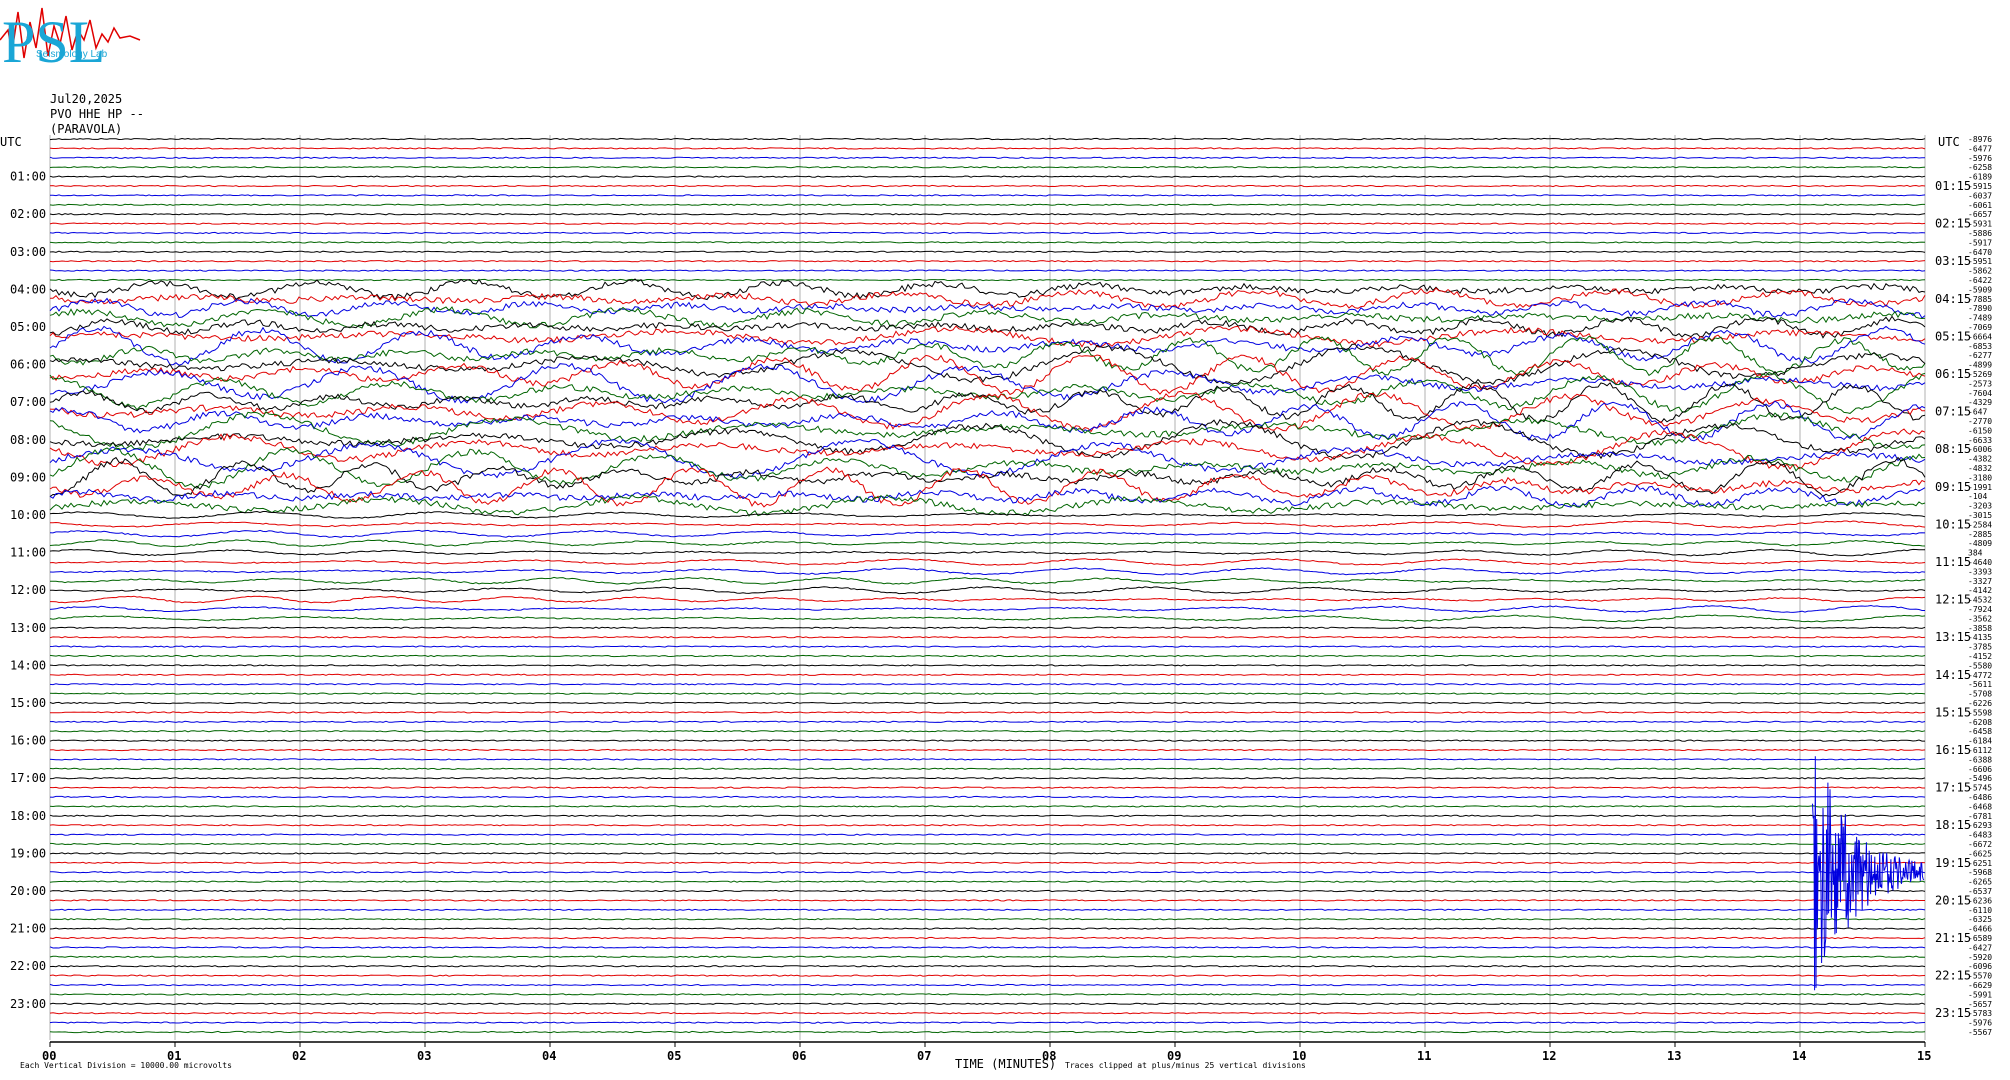 Image resolution: width=2010 pixels, height=1080 pixels. What do you see at coordinates (1980, 205) in the screenshot?
I see `trace-offset-label: -6061` at bounding box center [1980, 205].